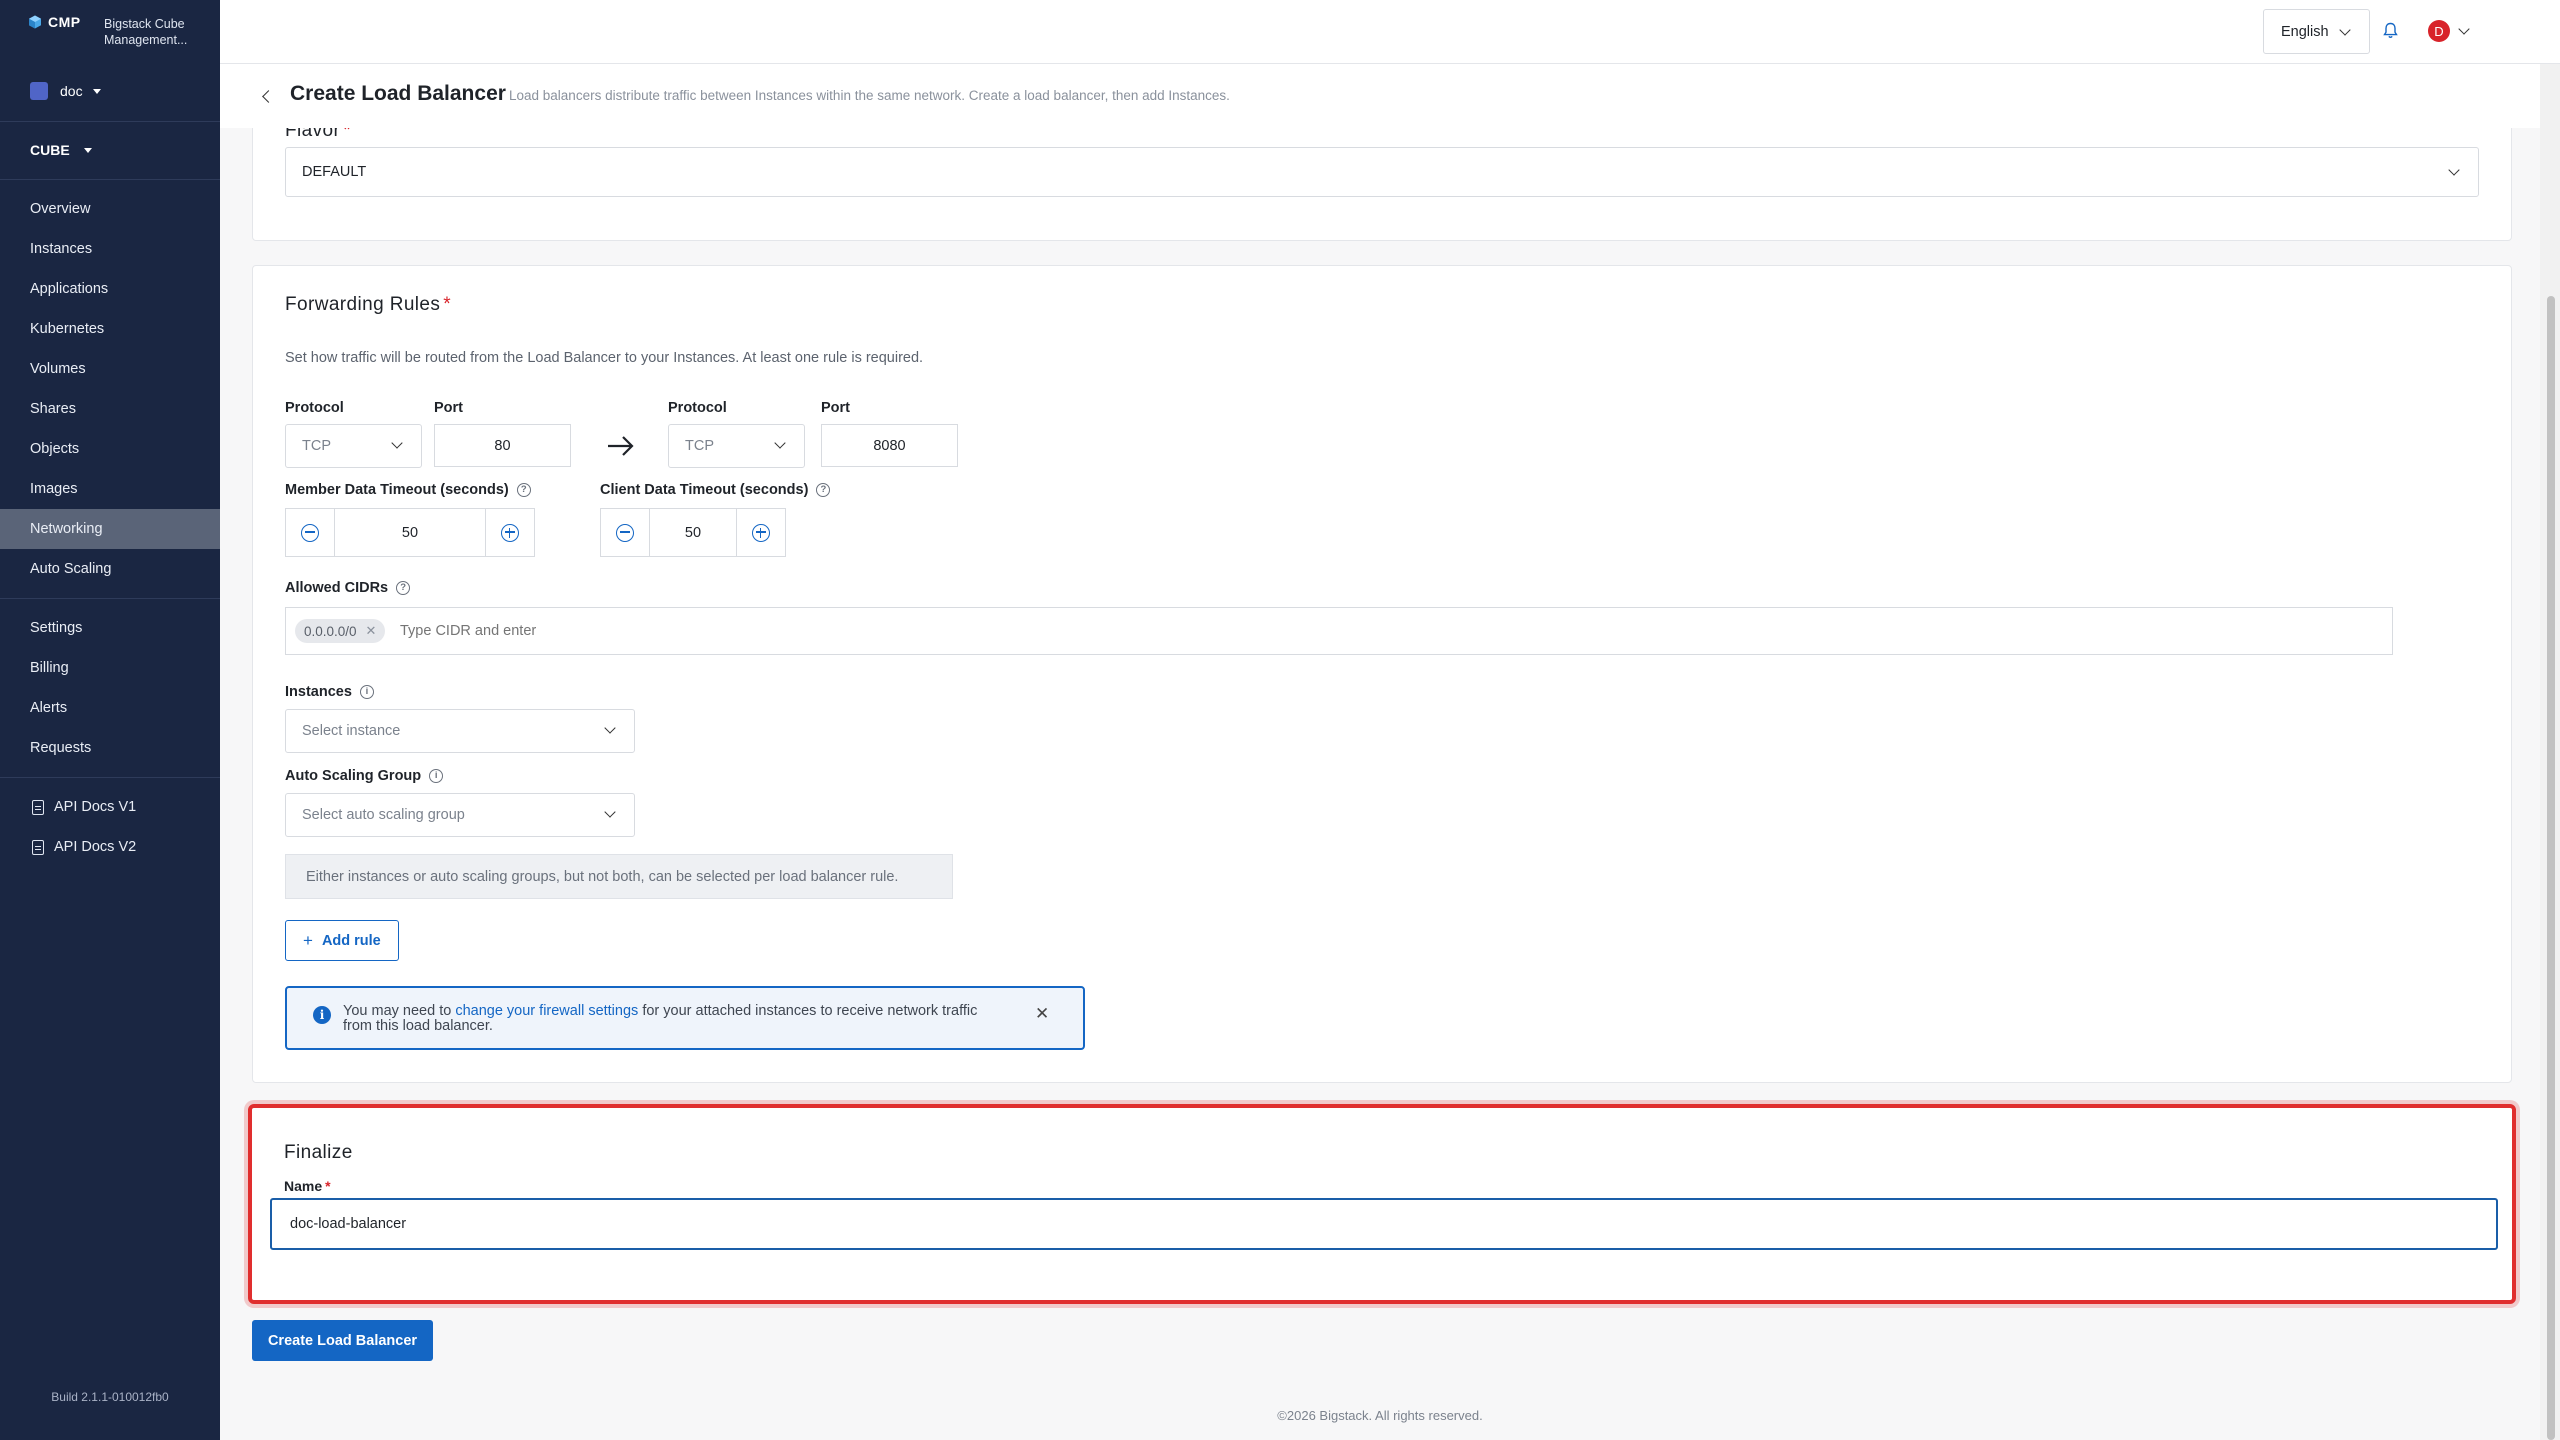 The image size is (2560, 1440). What do you see at coordinates (303, 1186) in the screenshot?
I see `name-label-text: Name` at bounding box center [303, 1186].